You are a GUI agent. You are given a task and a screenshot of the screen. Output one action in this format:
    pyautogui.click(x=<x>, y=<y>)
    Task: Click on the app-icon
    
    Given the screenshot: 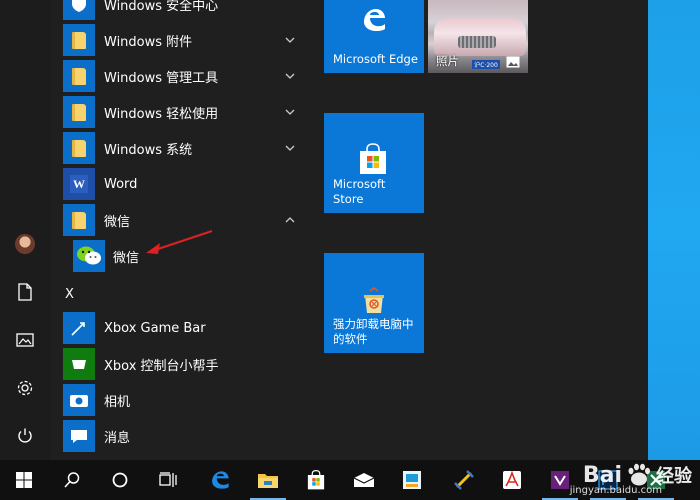 What is the action you would take?
    pyautogui.click(x=412, y=480)
    